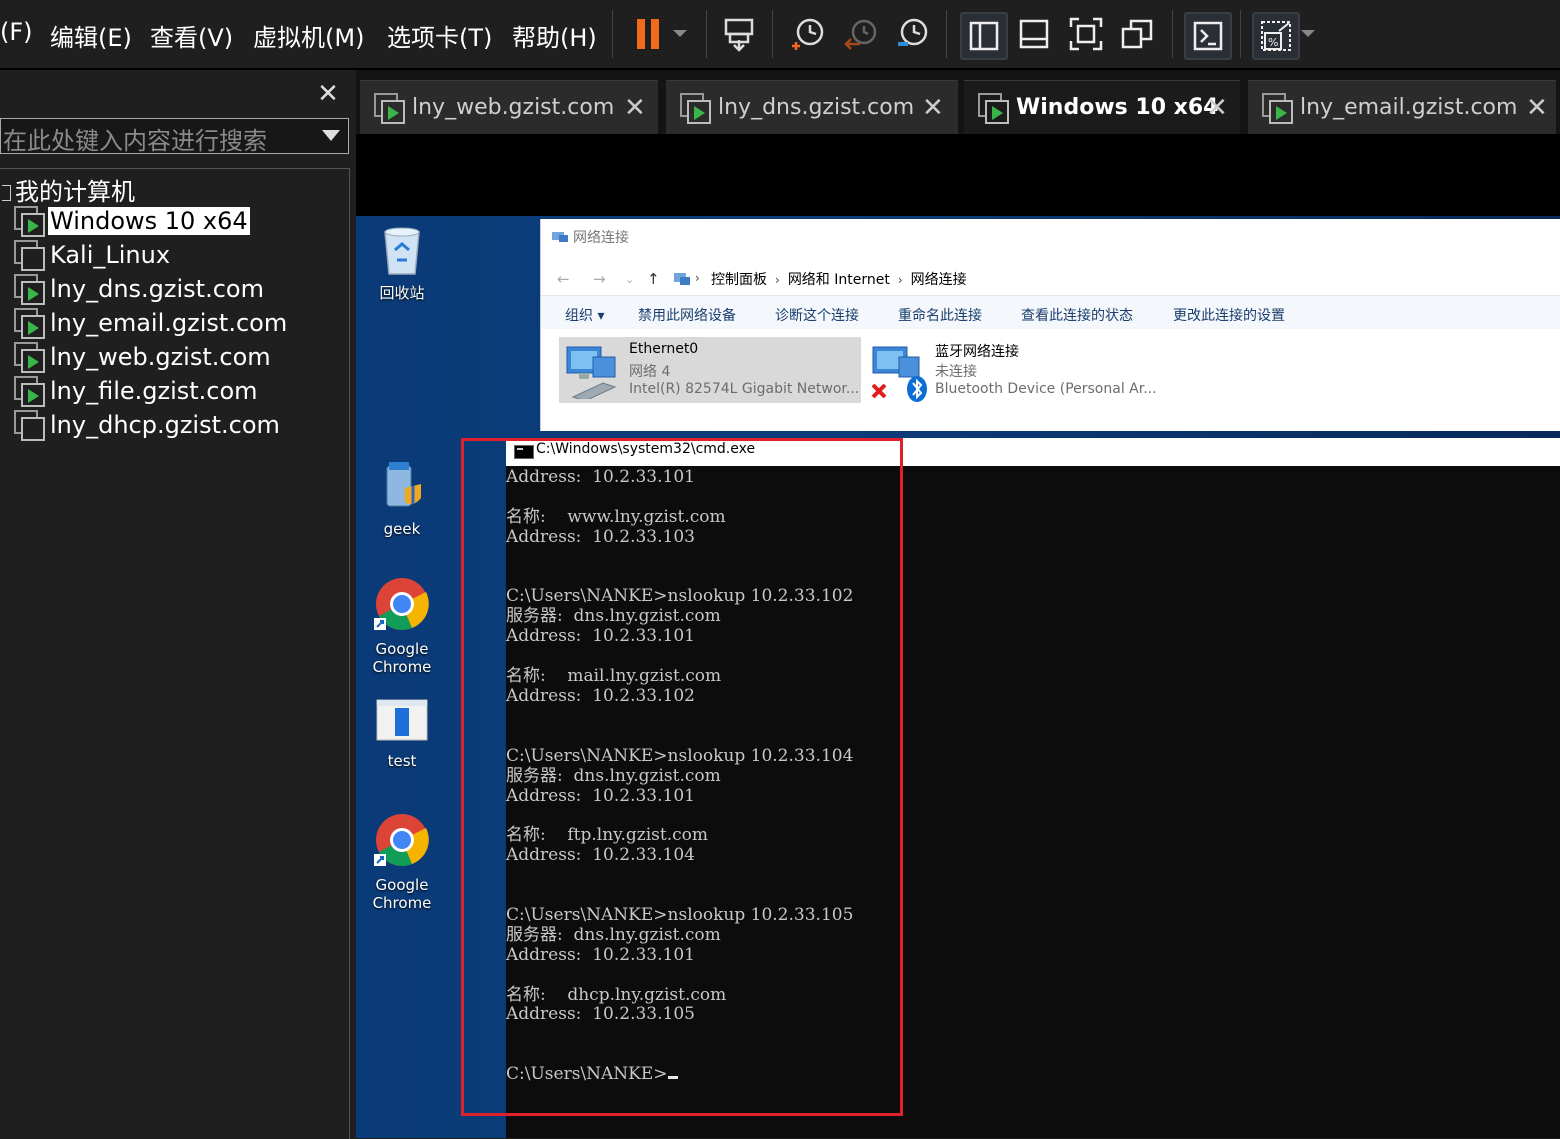 Image resolution: width=1560 pixels, height=1139 pixels. What do you see at coordinates (563, 279) in the screenshot?
I see `back-arrow-icon: ←` at bounding box center [563, 279].